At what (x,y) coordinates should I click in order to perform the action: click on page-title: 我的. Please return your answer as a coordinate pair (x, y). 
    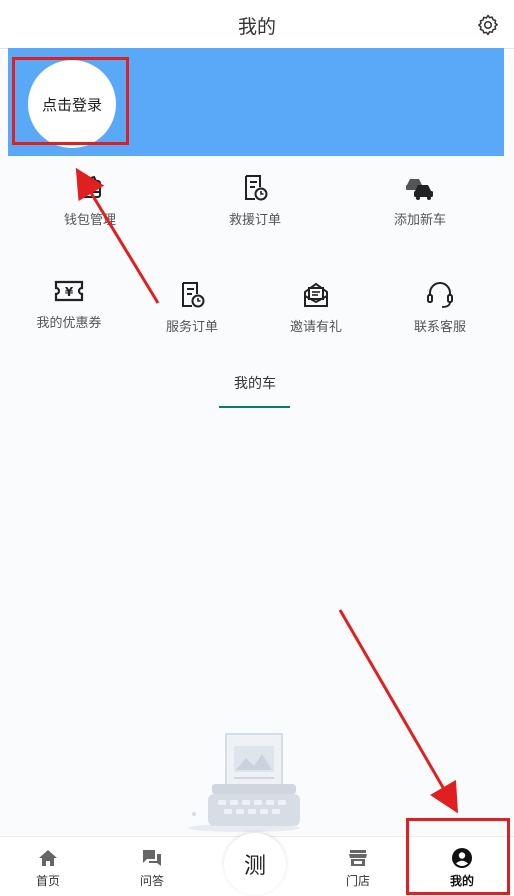
    Looking at the image, I should click on (256, 27).